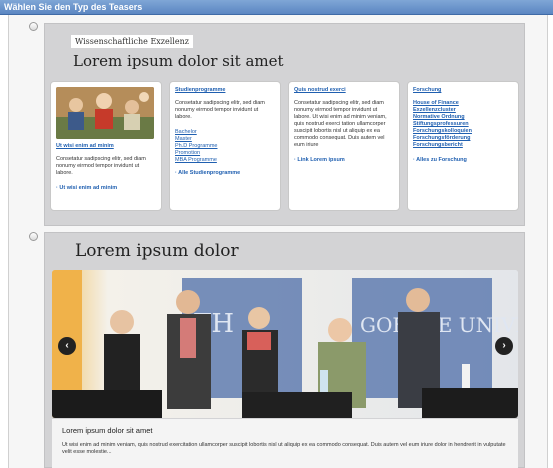 The width and height of the screenshot is (553, 468). I want to click on slideshow-prev-button: ‹, so click(67, 346).